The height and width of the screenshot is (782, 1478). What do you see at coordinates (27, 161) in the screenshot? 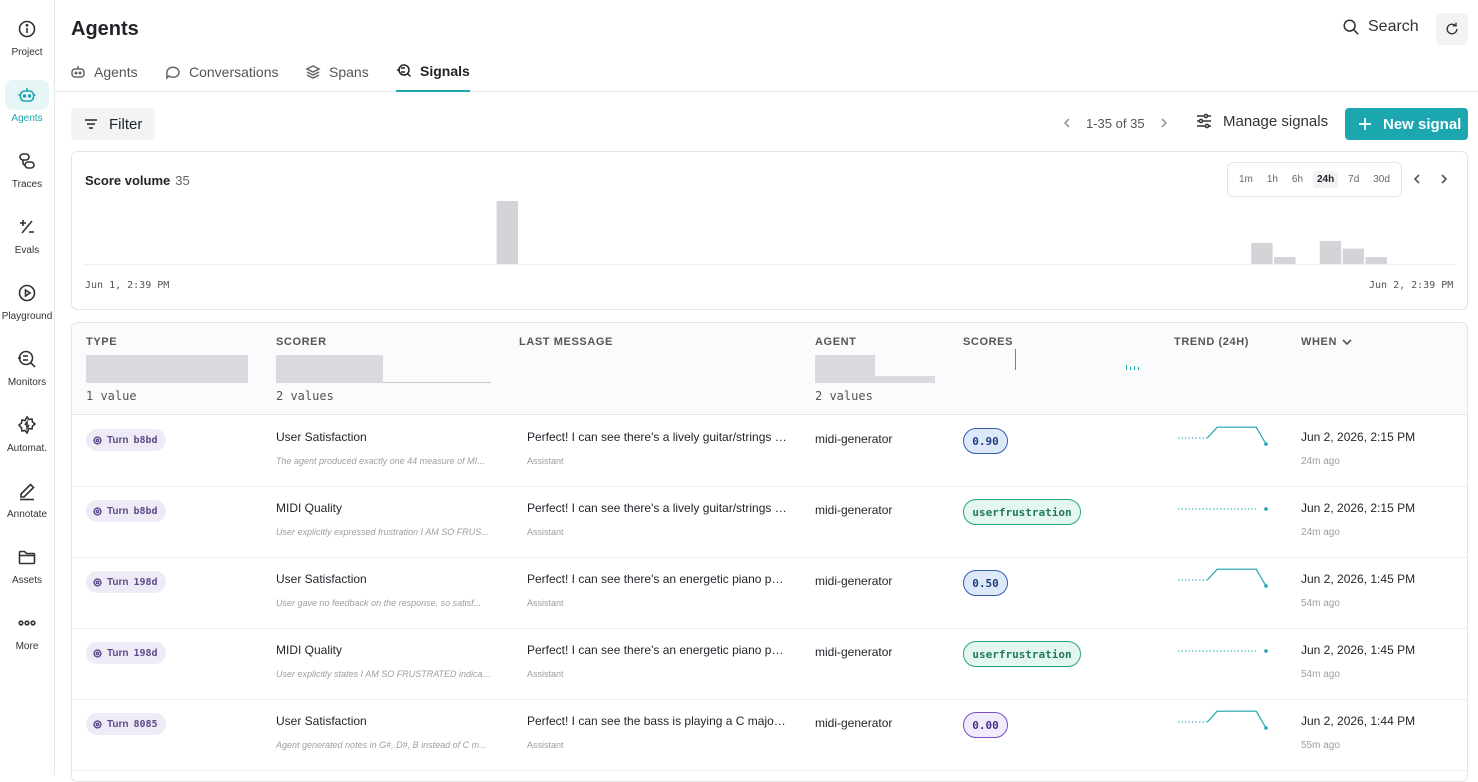
I see `traces-icon` at bounding box center [27, 161].